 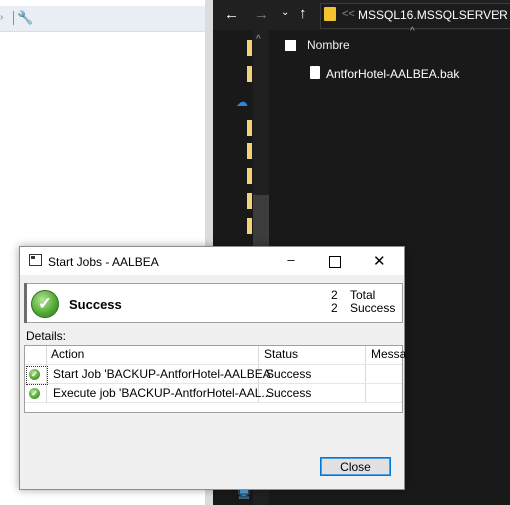 What do you see at coordinates (363, 295) in the screenshot?
I see `total-label: Total` at bounding box center [363, 295].